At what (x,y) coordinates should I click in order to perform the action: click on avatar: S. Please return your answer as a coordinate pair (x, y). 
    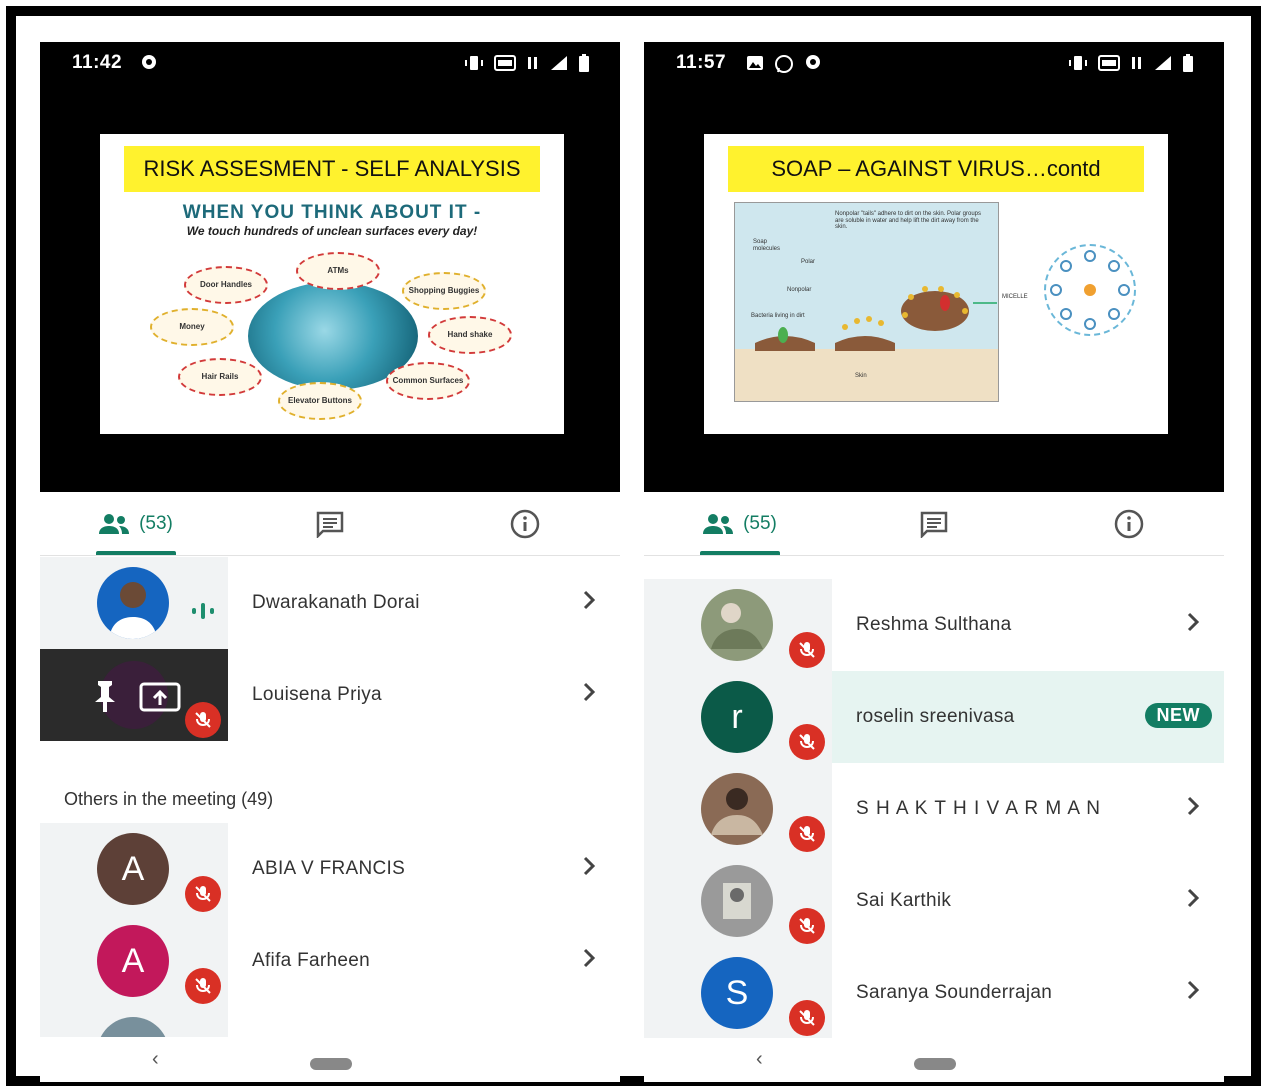
    Looking at the image, I should click on (737, 993).